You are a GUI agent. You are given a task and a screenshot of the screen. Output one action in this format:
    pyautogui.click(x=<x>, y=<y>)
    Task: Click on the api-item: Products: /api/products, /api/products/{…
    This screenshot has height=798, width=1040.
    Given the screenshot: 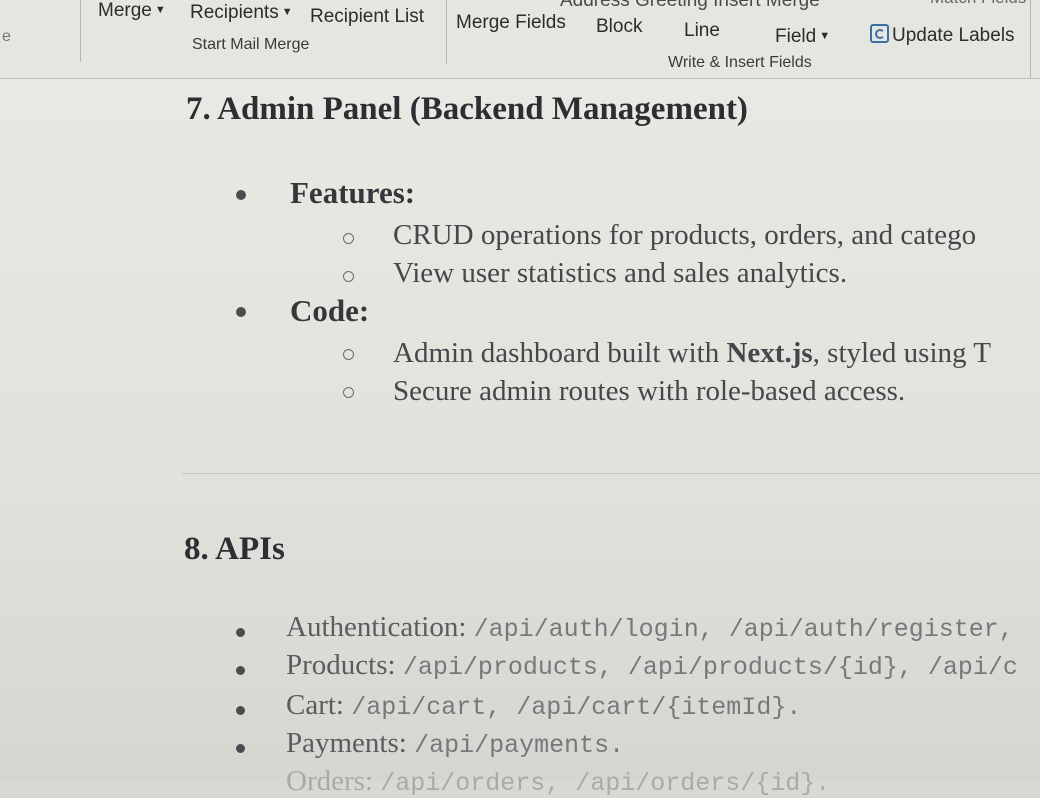 What is the action you would take?
    pyautogui.click(x=652, y=665)
    